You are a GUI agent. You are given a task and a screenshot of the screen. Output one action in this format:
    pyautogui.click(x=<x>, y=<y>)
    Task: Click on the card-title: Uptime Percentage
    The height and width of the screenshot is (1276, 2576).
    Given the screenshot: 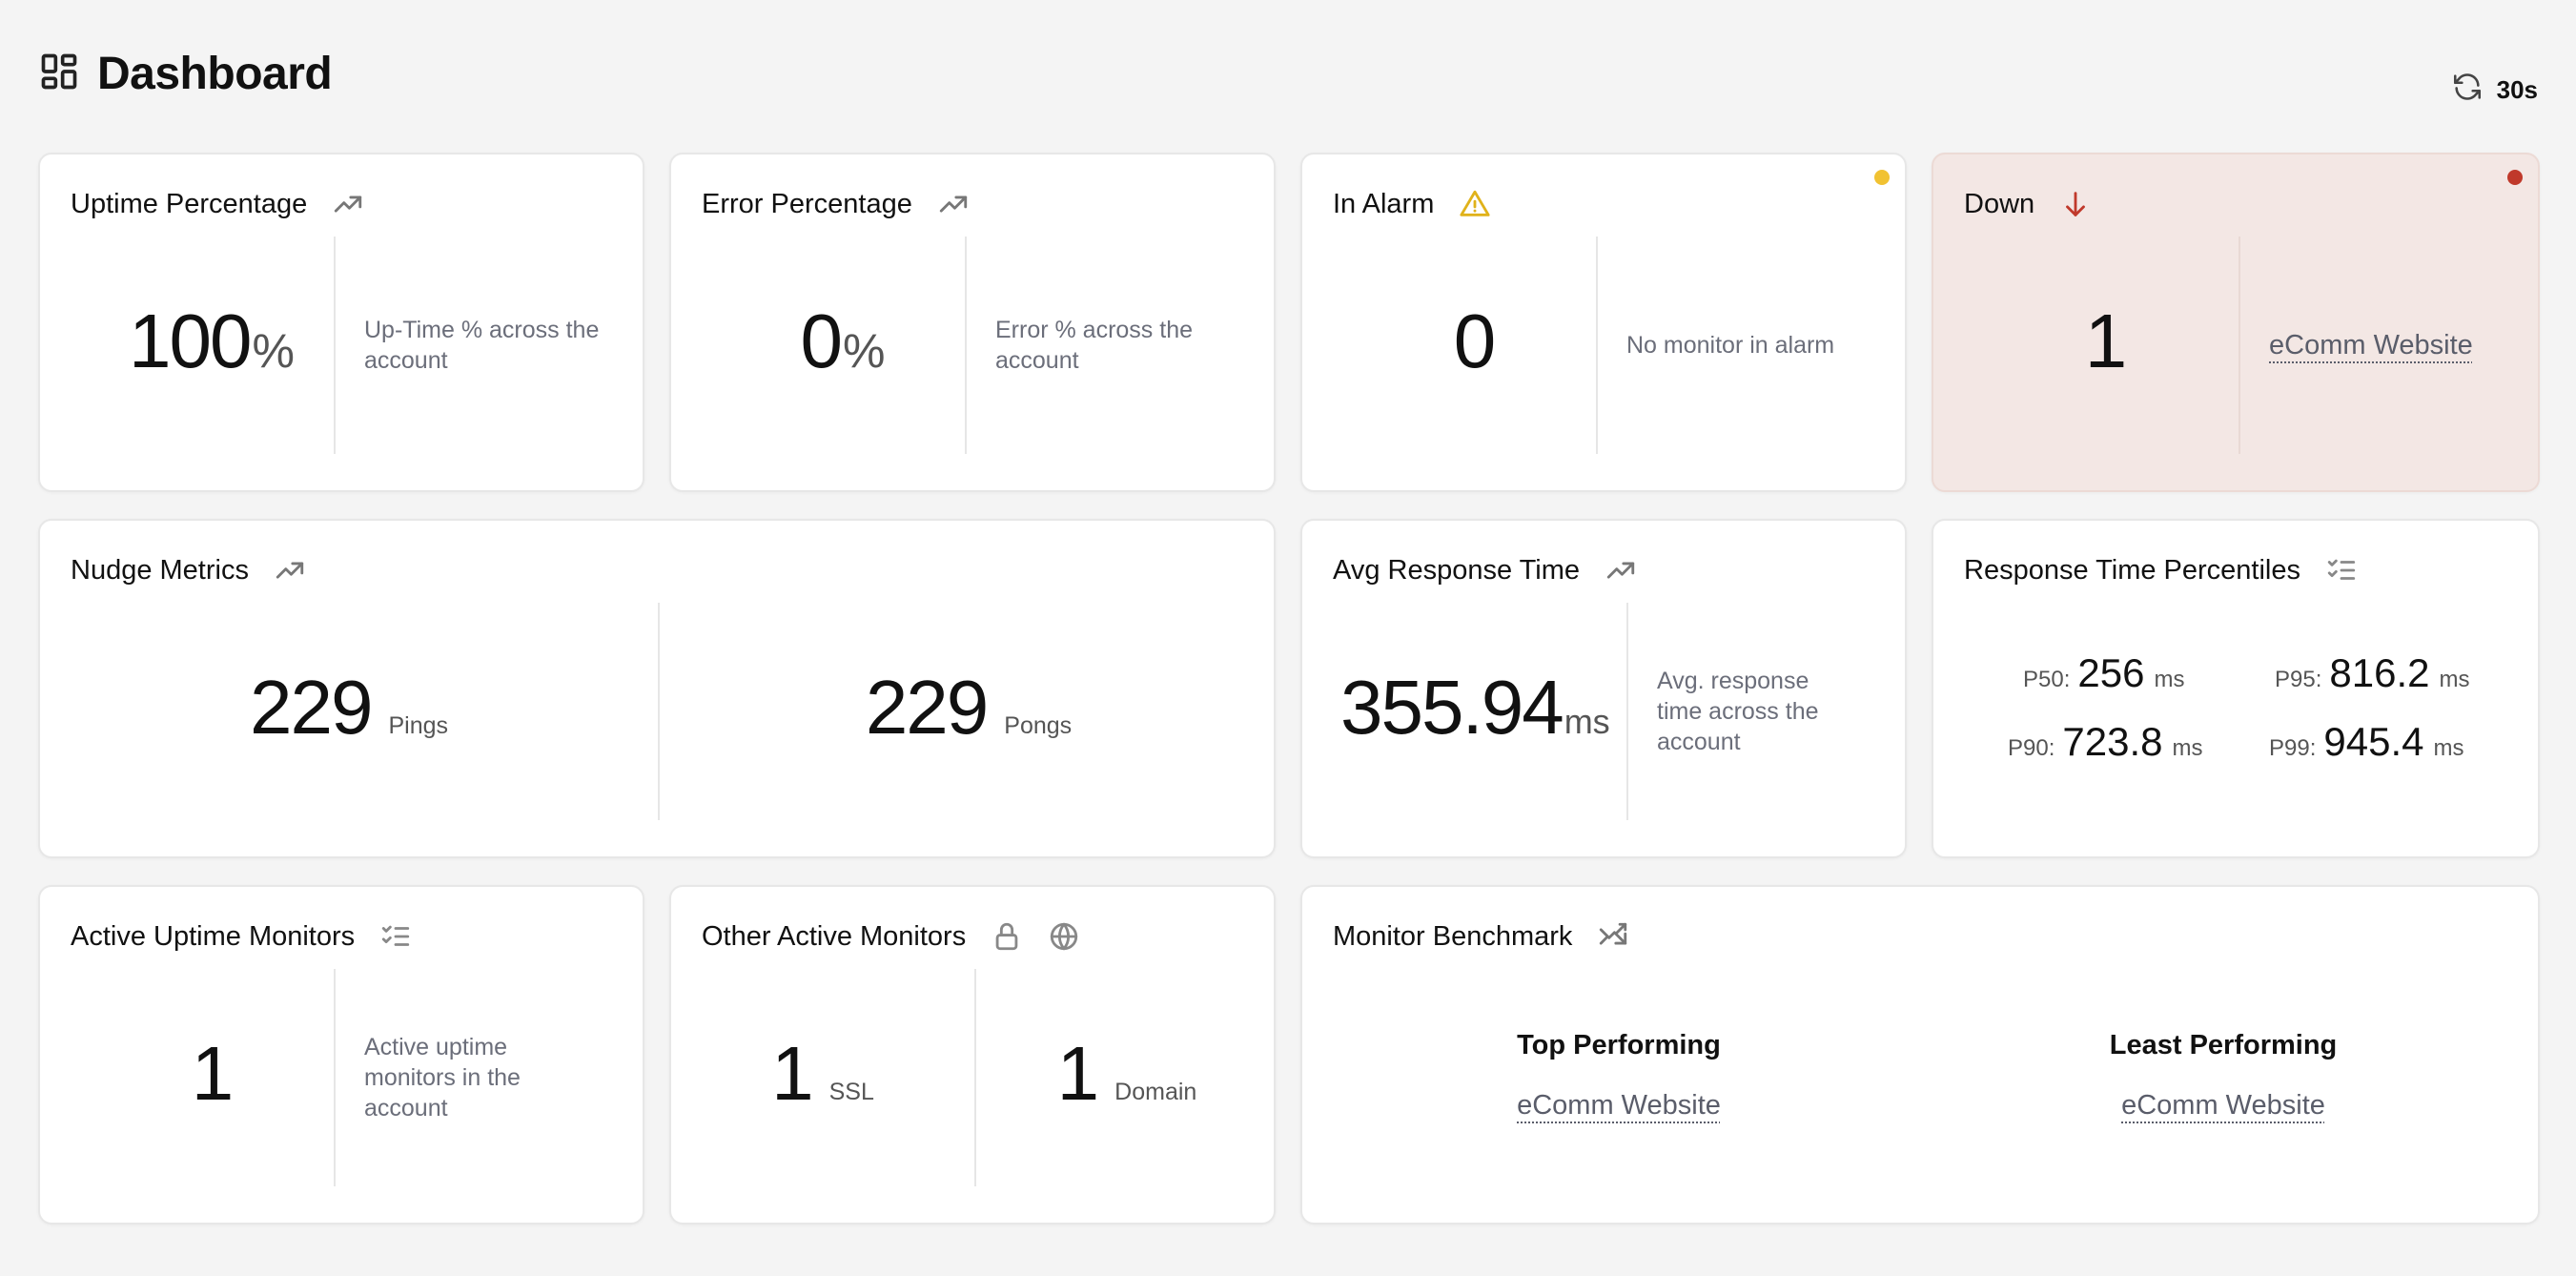 What is the action you would take?
    pyautogui.click(x=190, y=204)
    